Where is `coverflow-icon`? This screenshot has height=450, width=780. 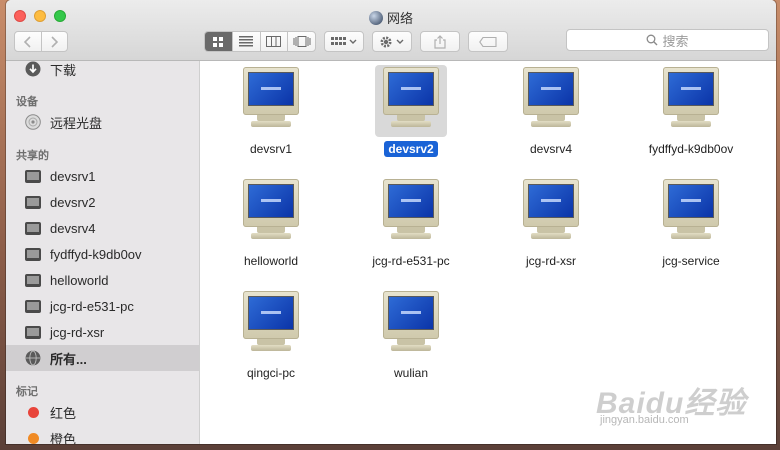
coverflow-icon is located at coordinates (302, 41).